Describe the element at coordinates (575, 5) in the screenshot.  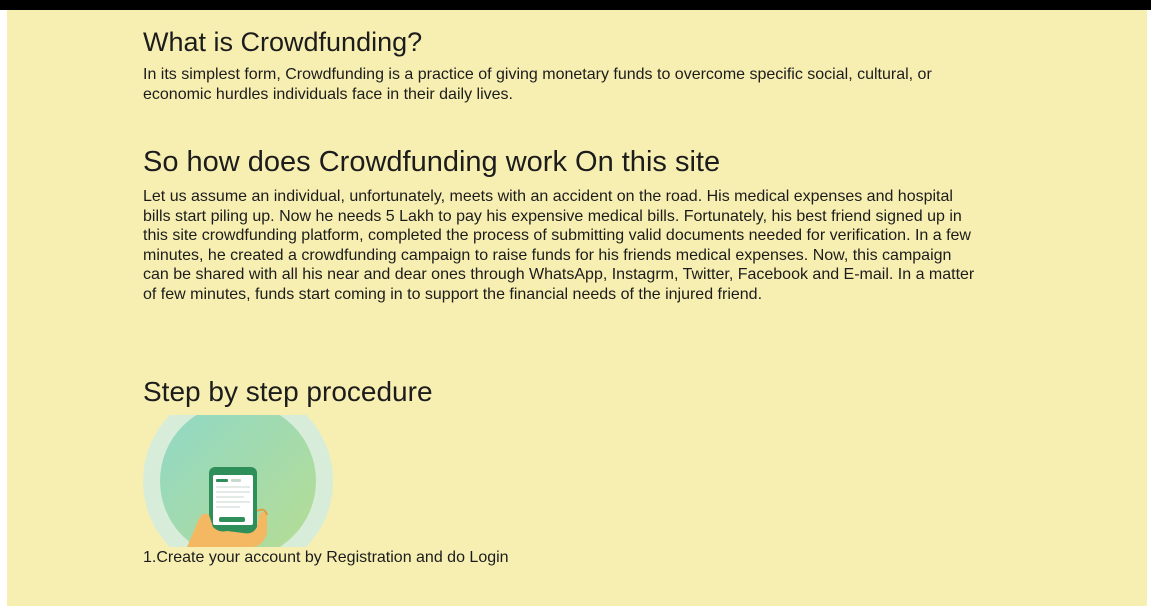
I see `top-bar` at that location.